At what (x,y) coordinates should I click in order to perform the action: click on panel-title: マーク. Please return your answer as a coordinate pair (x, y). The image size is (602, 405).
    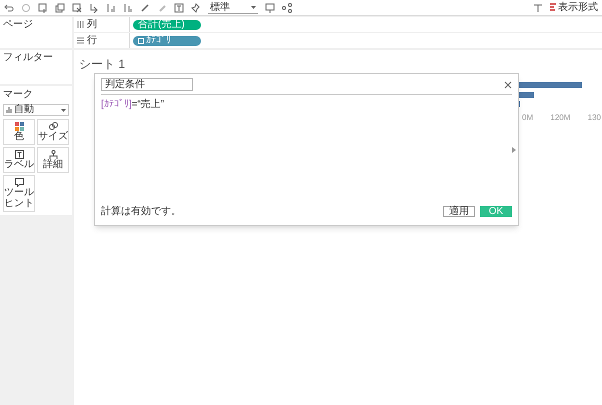
    Looking at the image, I should click on (18, 95).